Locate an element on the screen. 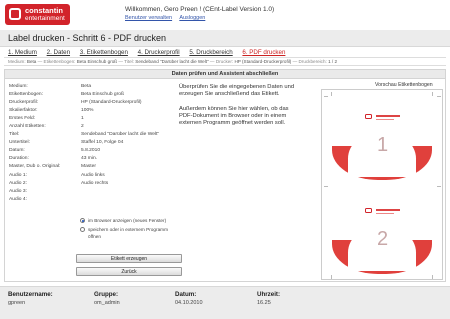 Image resolution: width=450 pixels, height=319 pixels. field-row: Master, Dub o. Original: Master is located at coordinates (89, 168).